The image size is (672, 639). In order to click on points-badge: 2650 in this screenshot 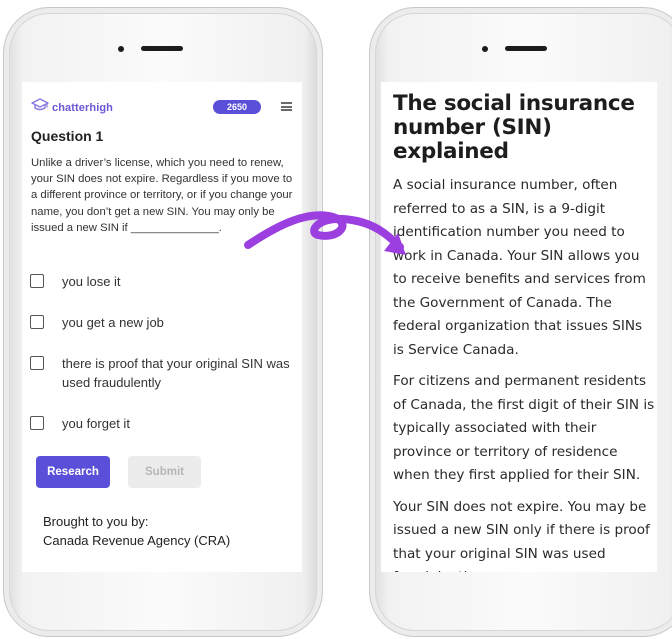, I will do `click(237, 107)`.